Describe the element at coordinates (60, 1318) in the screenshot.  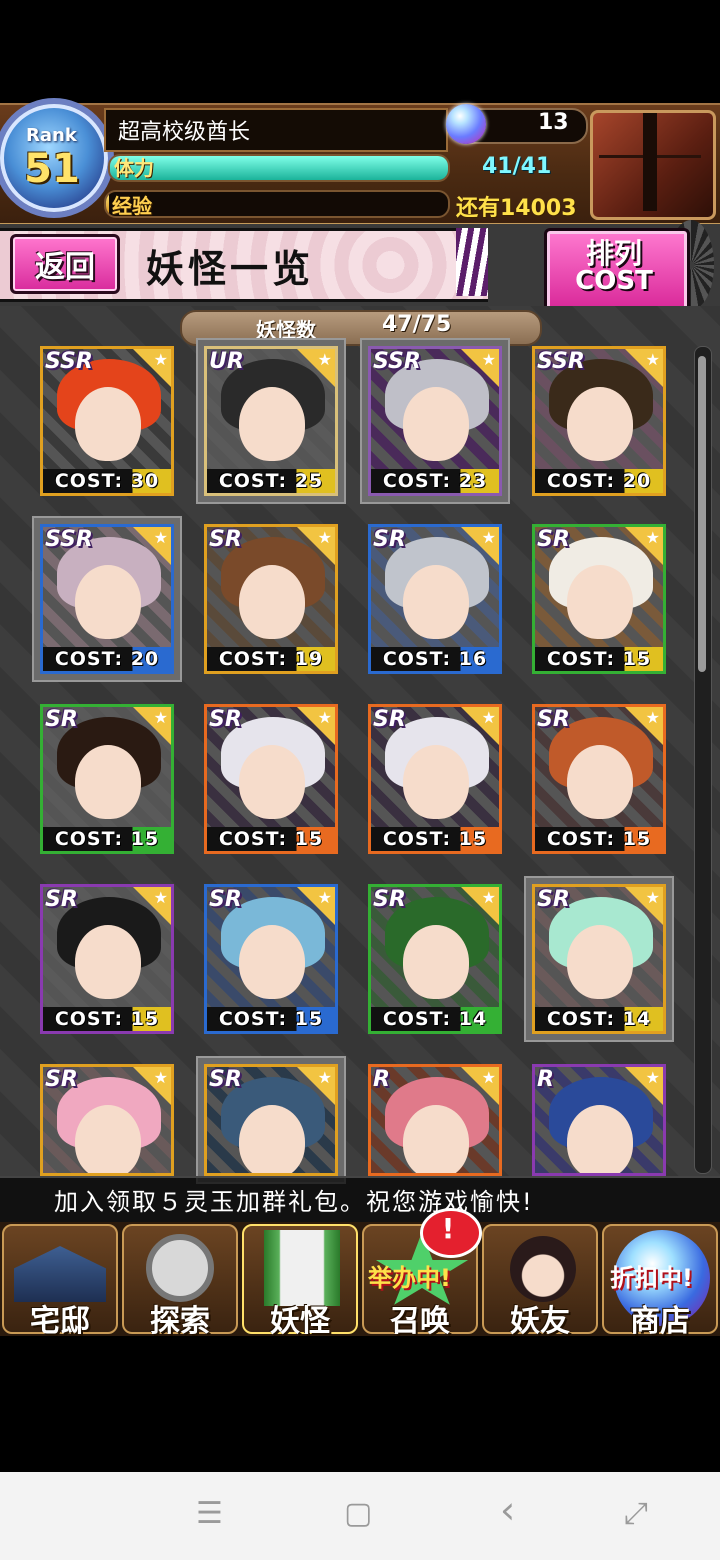
I see `nav-home-label: 宅邸` at that location.